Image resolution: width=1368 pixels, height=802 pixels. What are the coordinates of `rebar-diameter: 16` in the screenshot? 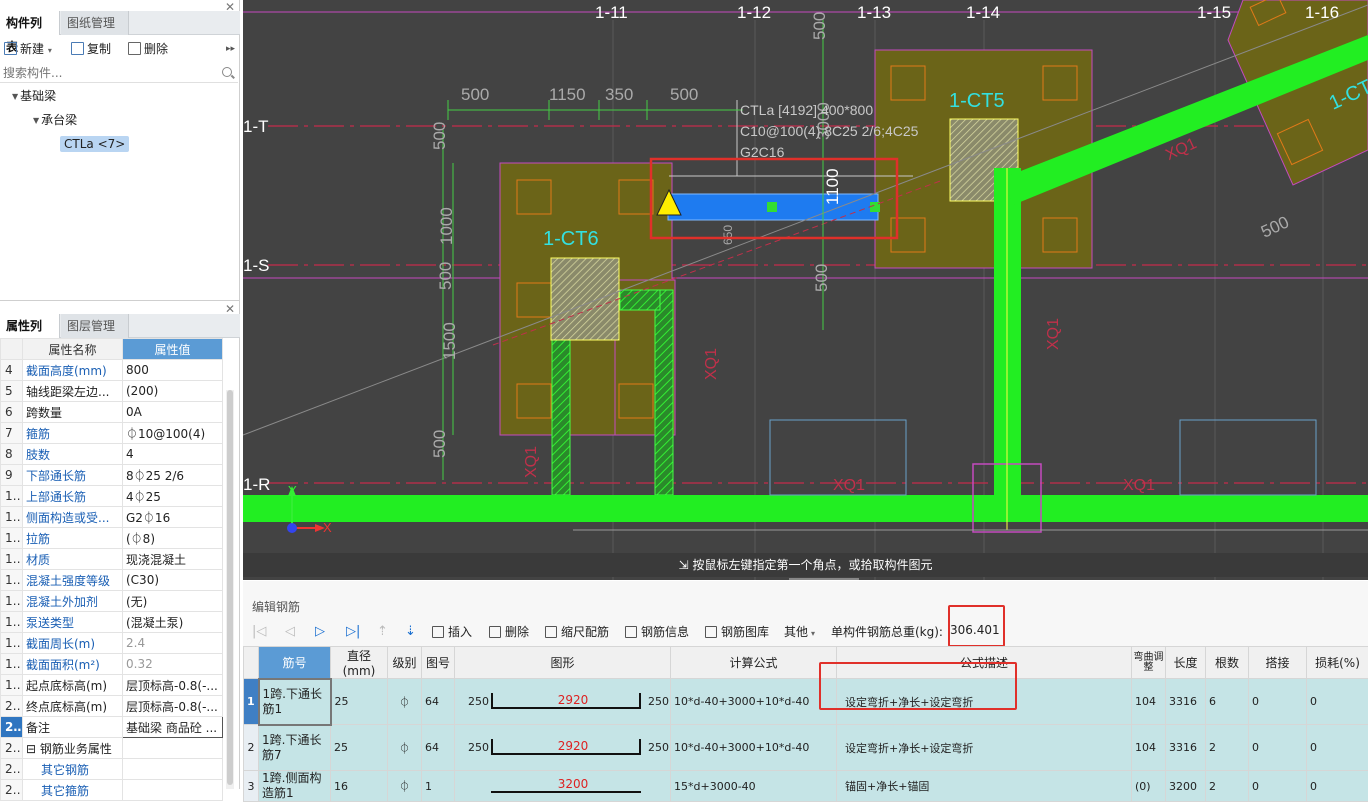 It's located at (359, 786).